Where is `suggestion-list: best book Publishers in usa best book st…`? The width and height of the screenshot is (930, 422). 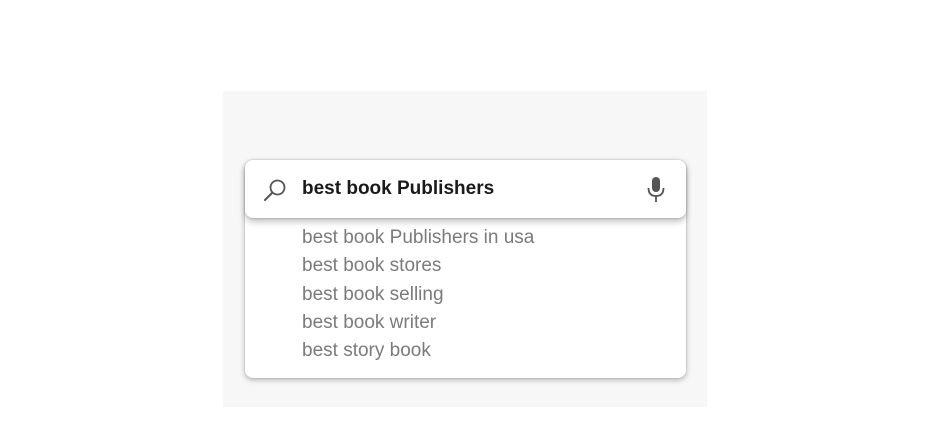 suggestion-list: best book Publishers in usa best book st… is located at coordinates (418, 294).